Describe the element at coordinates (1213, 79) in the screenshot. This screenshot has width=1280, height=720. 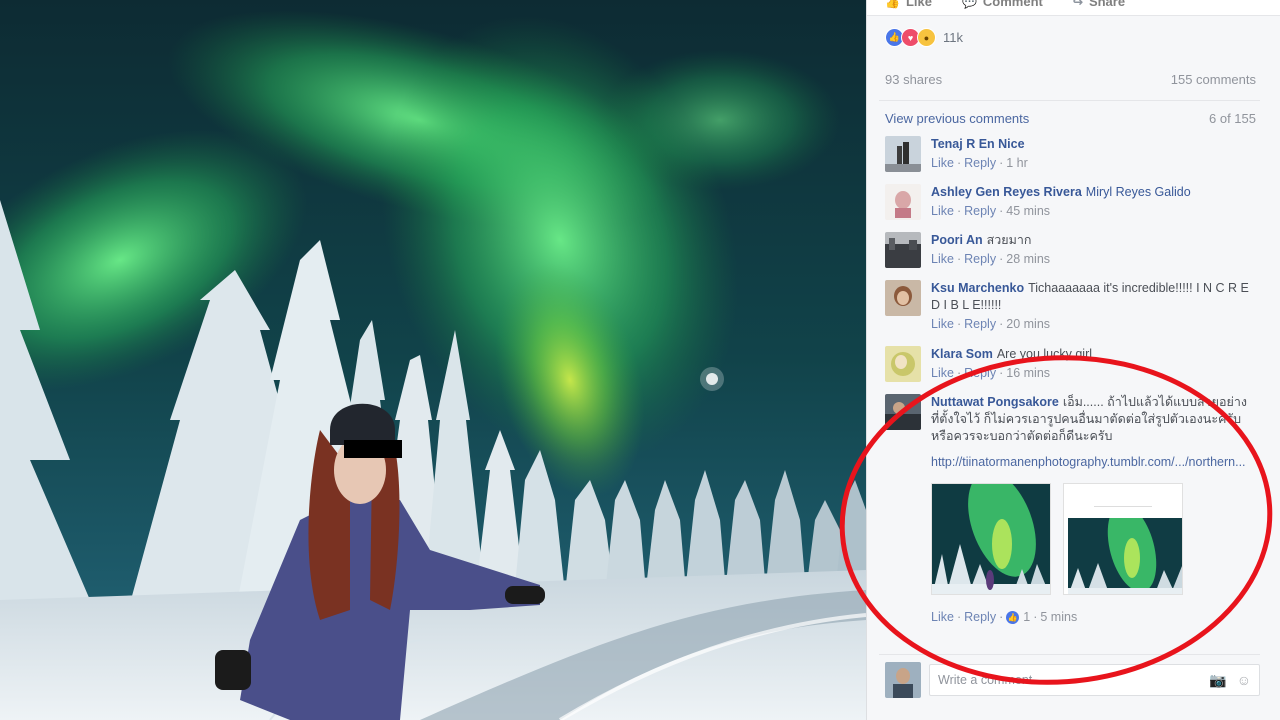
I see `comments-count: 155 comments` at that location.